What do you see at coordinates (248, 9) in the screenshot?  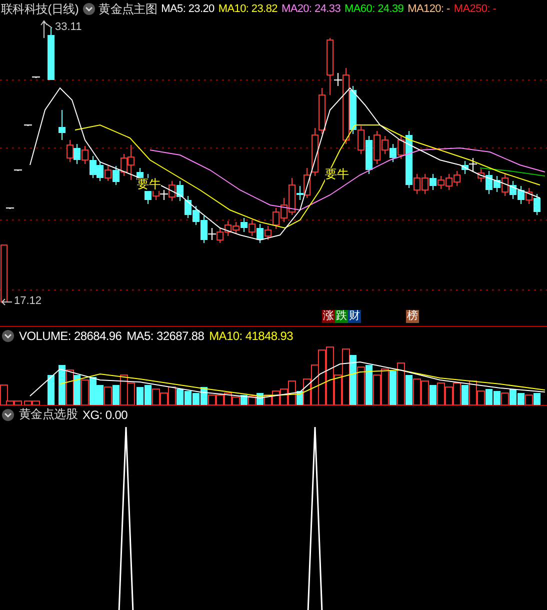 I see `moving-average-value: MA10: 23.82` at bounding box center [248, 9].